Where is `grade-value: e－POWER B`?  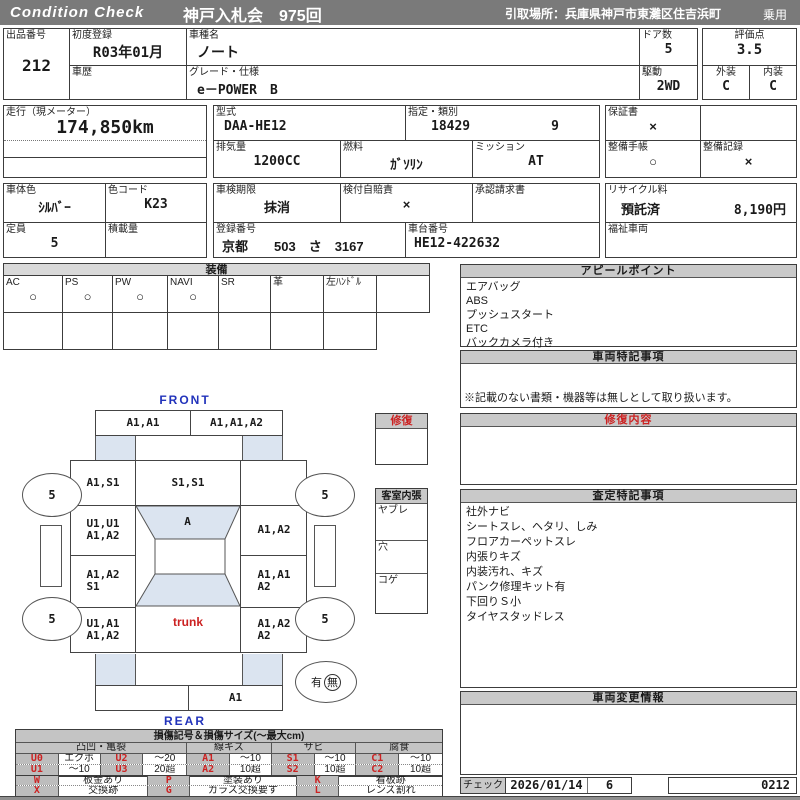
grade-value: e－POWER B is located at coordinates (237, 90).